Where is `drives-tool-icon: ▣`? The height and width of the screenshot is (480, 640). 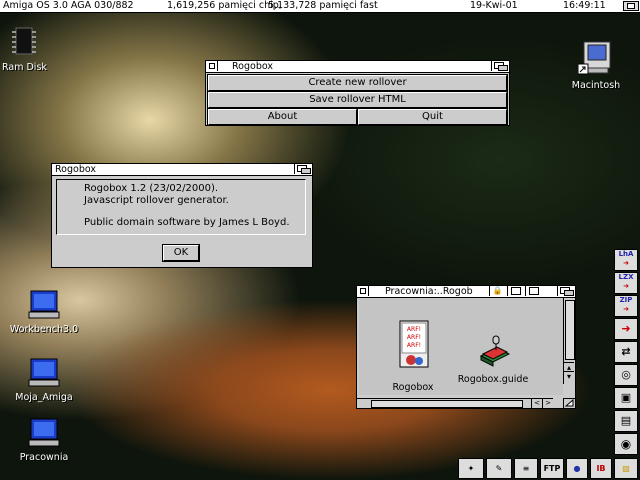 drives-tool-icon: ▣ is located at coordinates (626, 398).